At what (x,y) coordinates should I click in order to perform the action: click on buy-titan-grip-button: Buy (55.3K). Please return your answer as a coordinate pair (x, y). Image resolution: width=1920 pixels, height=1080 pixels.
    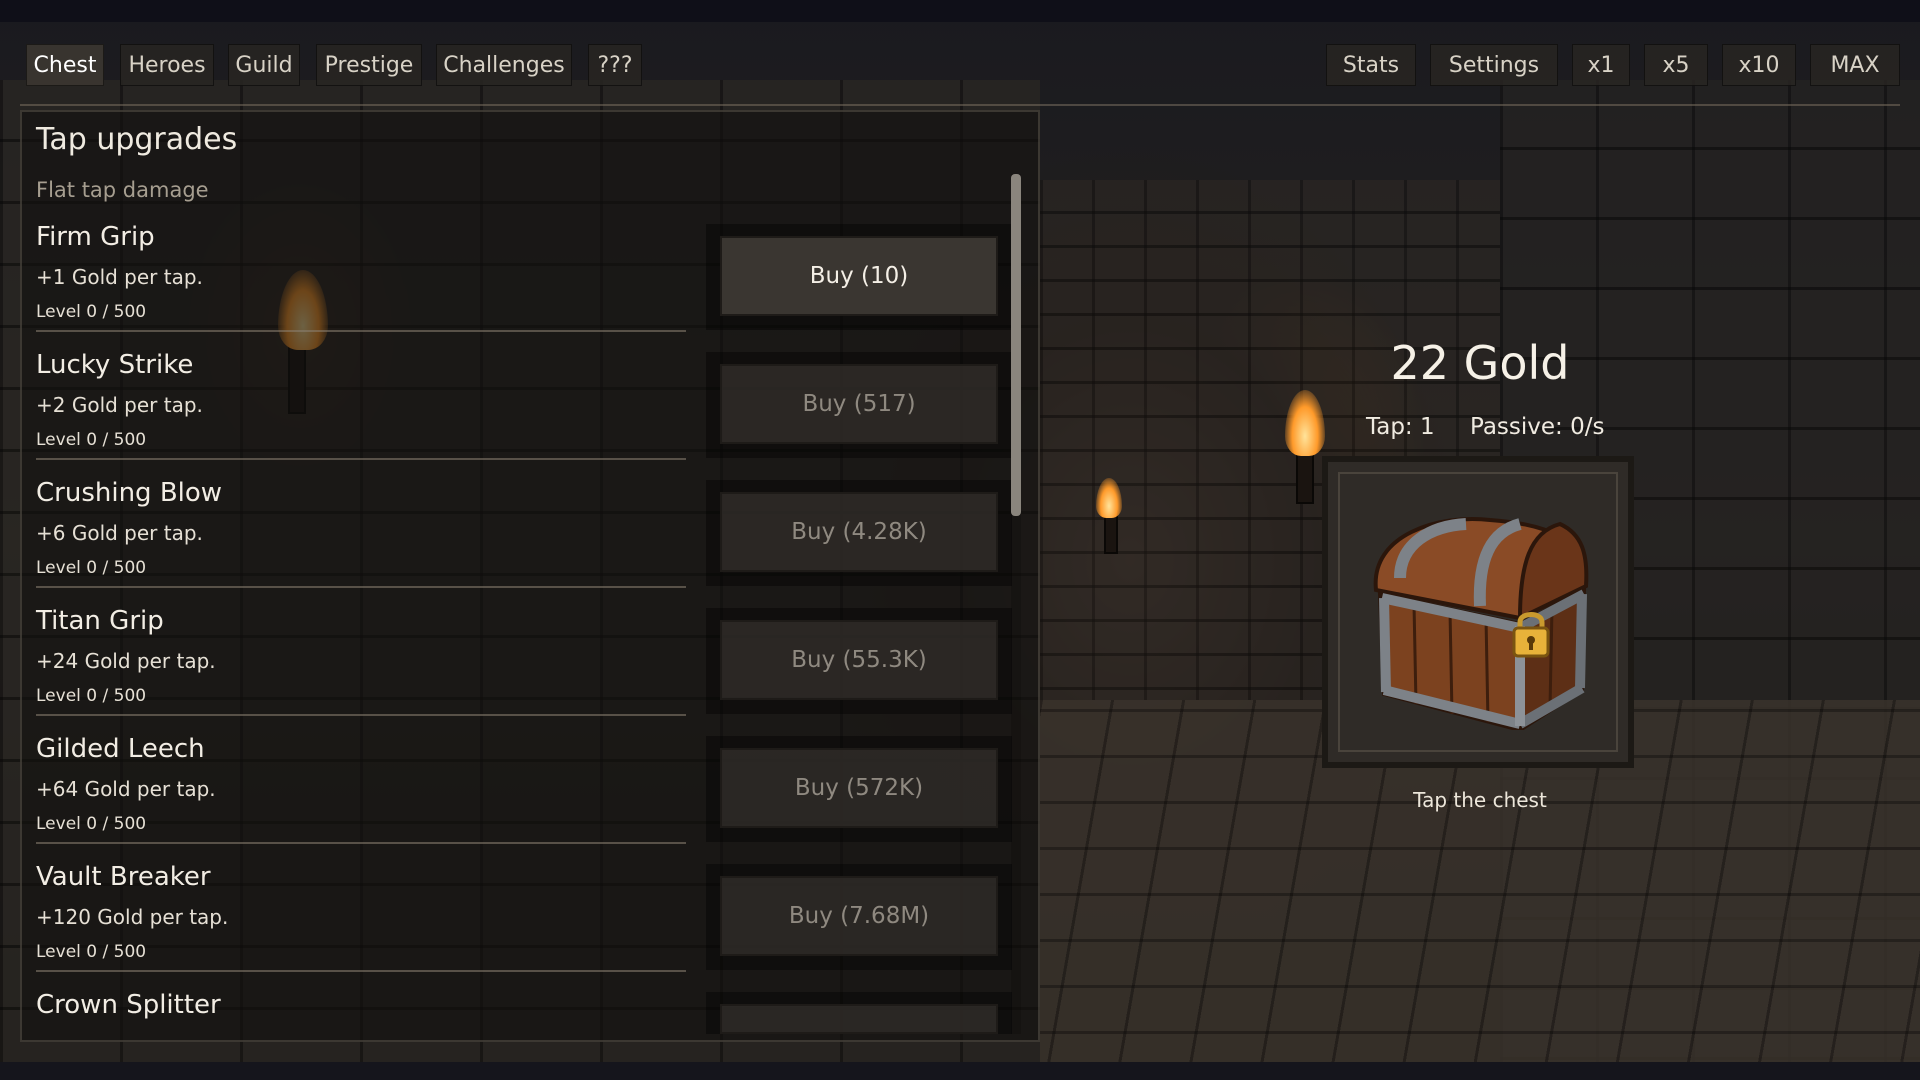
    Looking at the image, I should click on (859, 660).